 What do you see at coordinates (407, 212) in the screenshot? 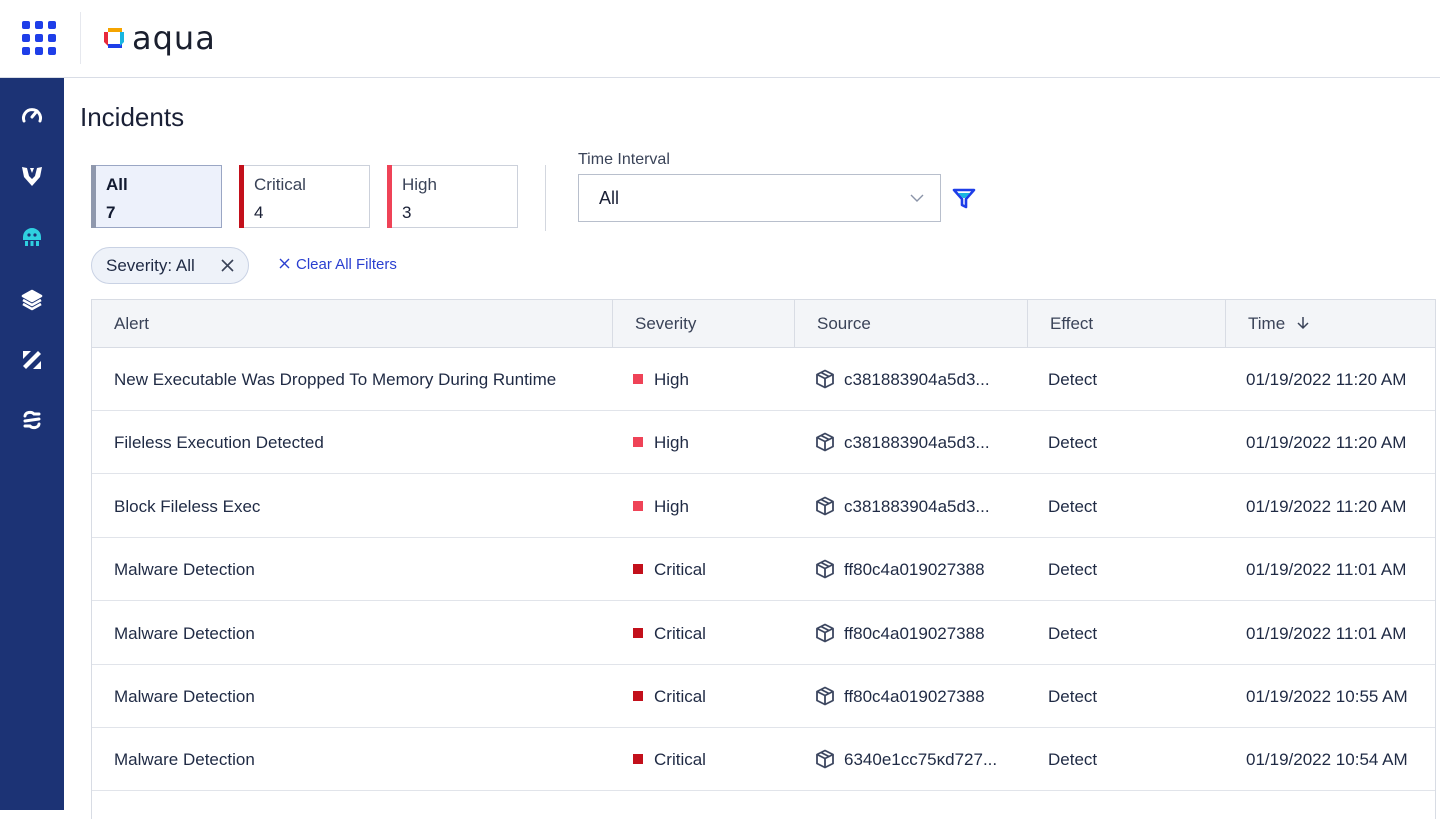
I see `severity-card-count: 3` at bounding box center [407, 212].